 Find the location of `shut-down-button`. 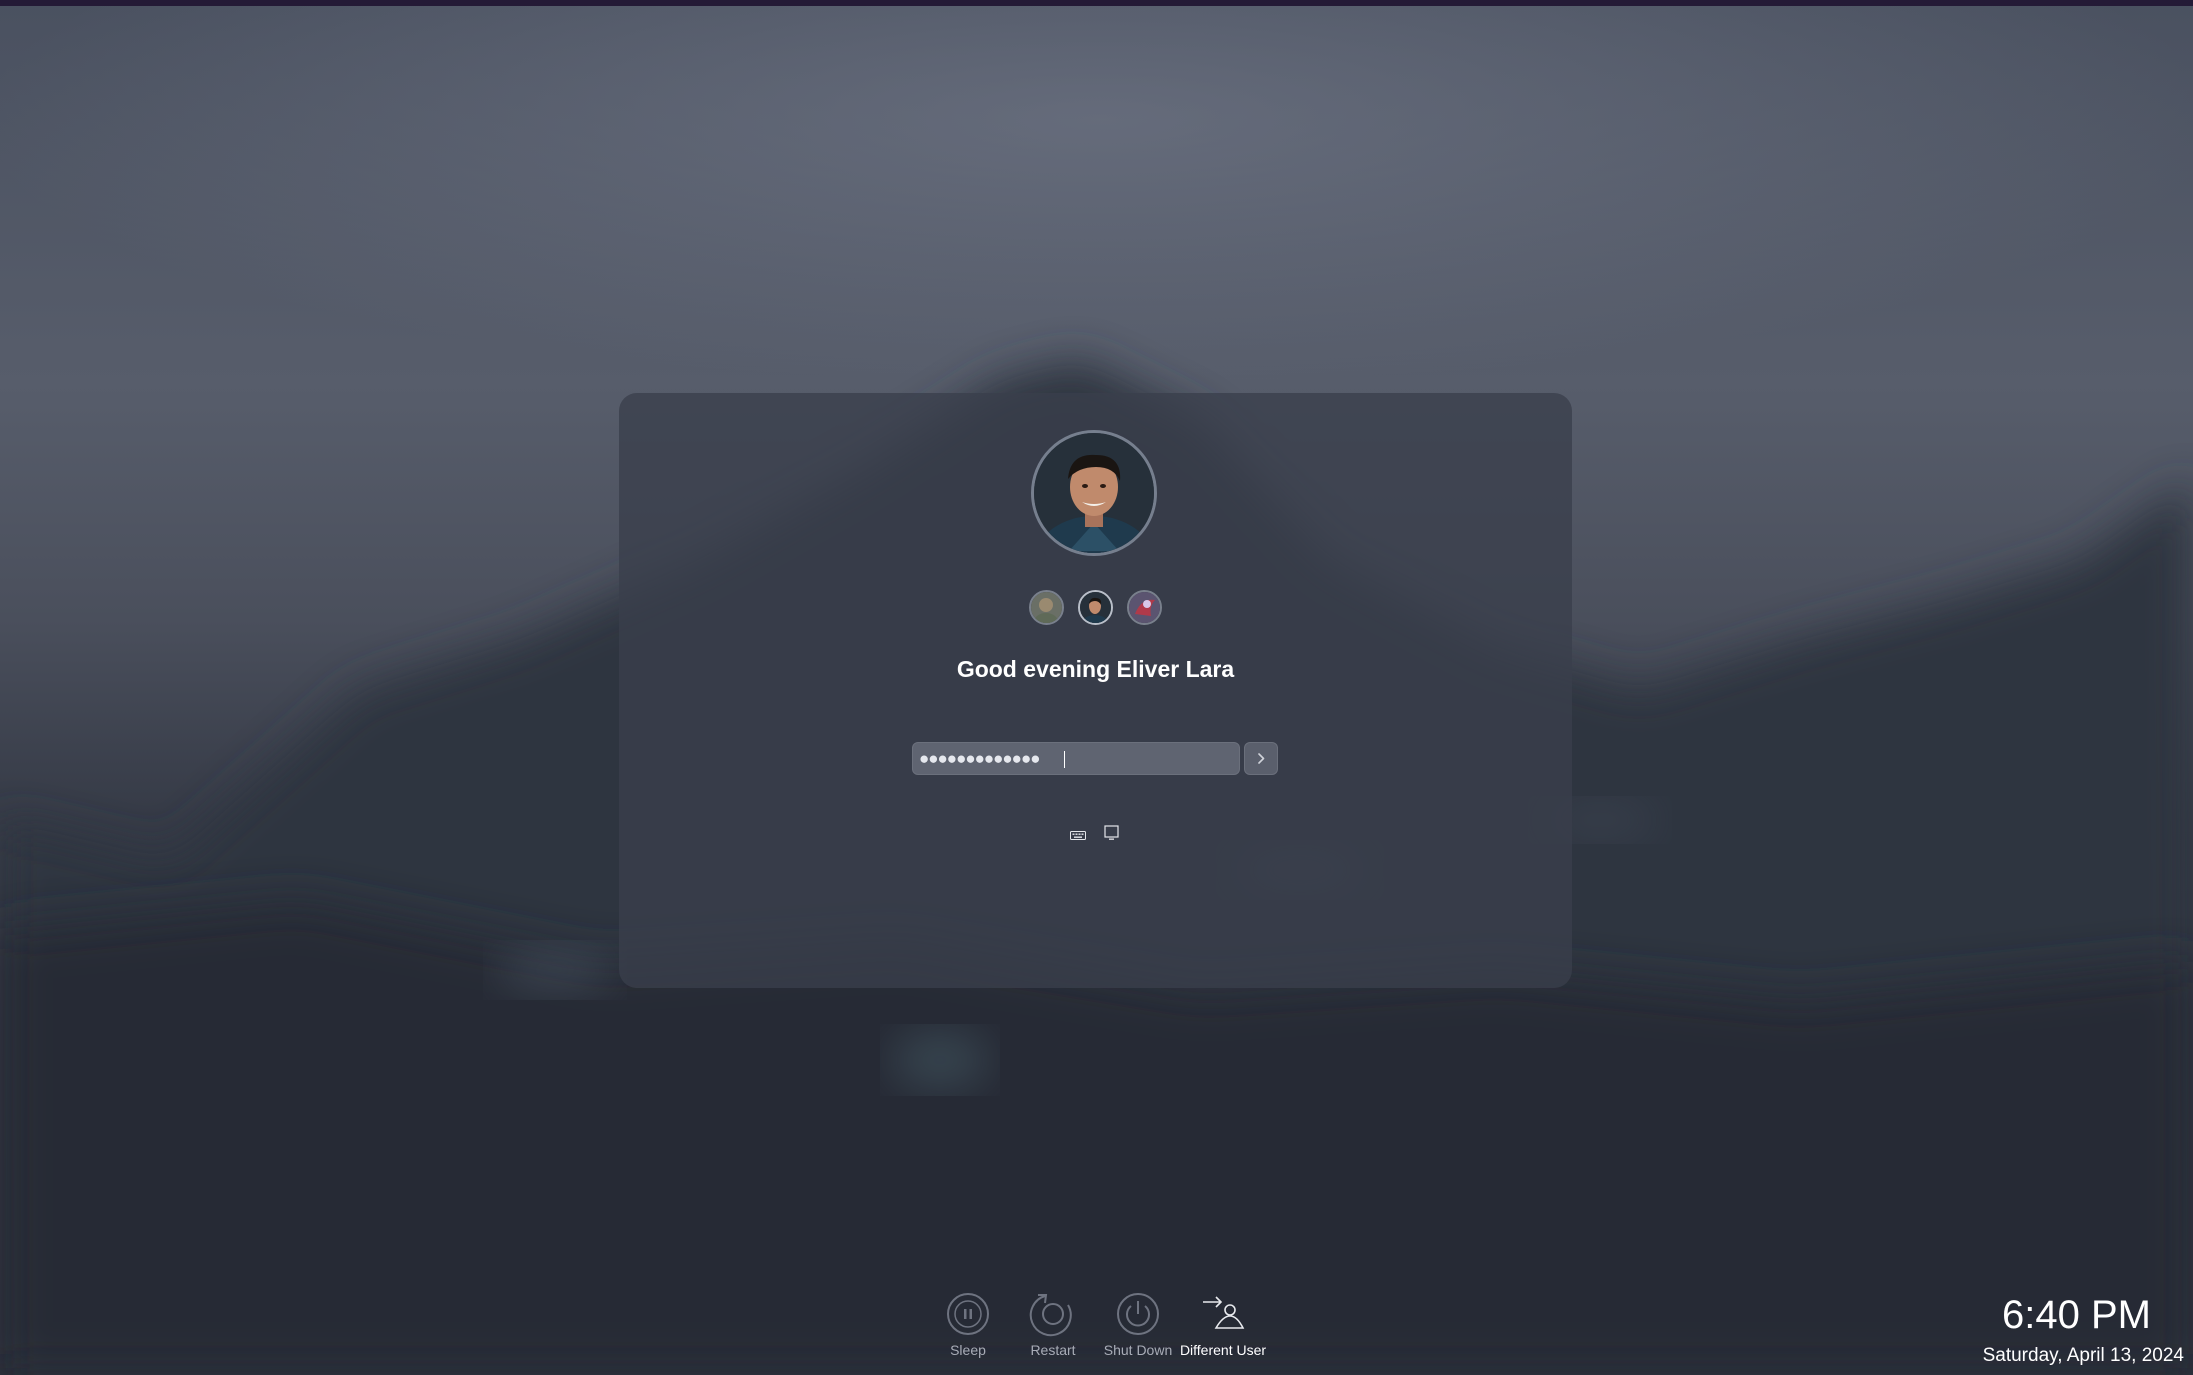

shut-down-button is located at coordinates (1138, 1317).